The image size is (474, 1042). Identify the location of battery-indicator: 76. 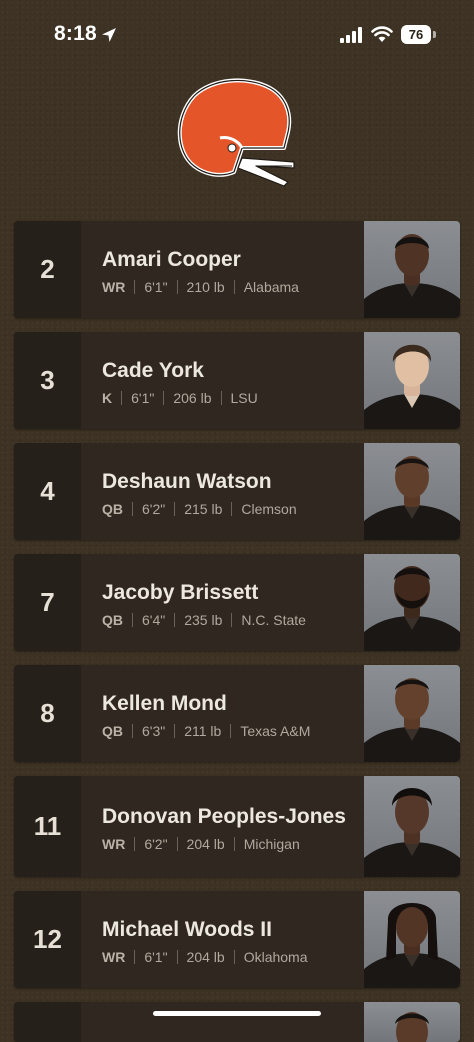
(416, 34).